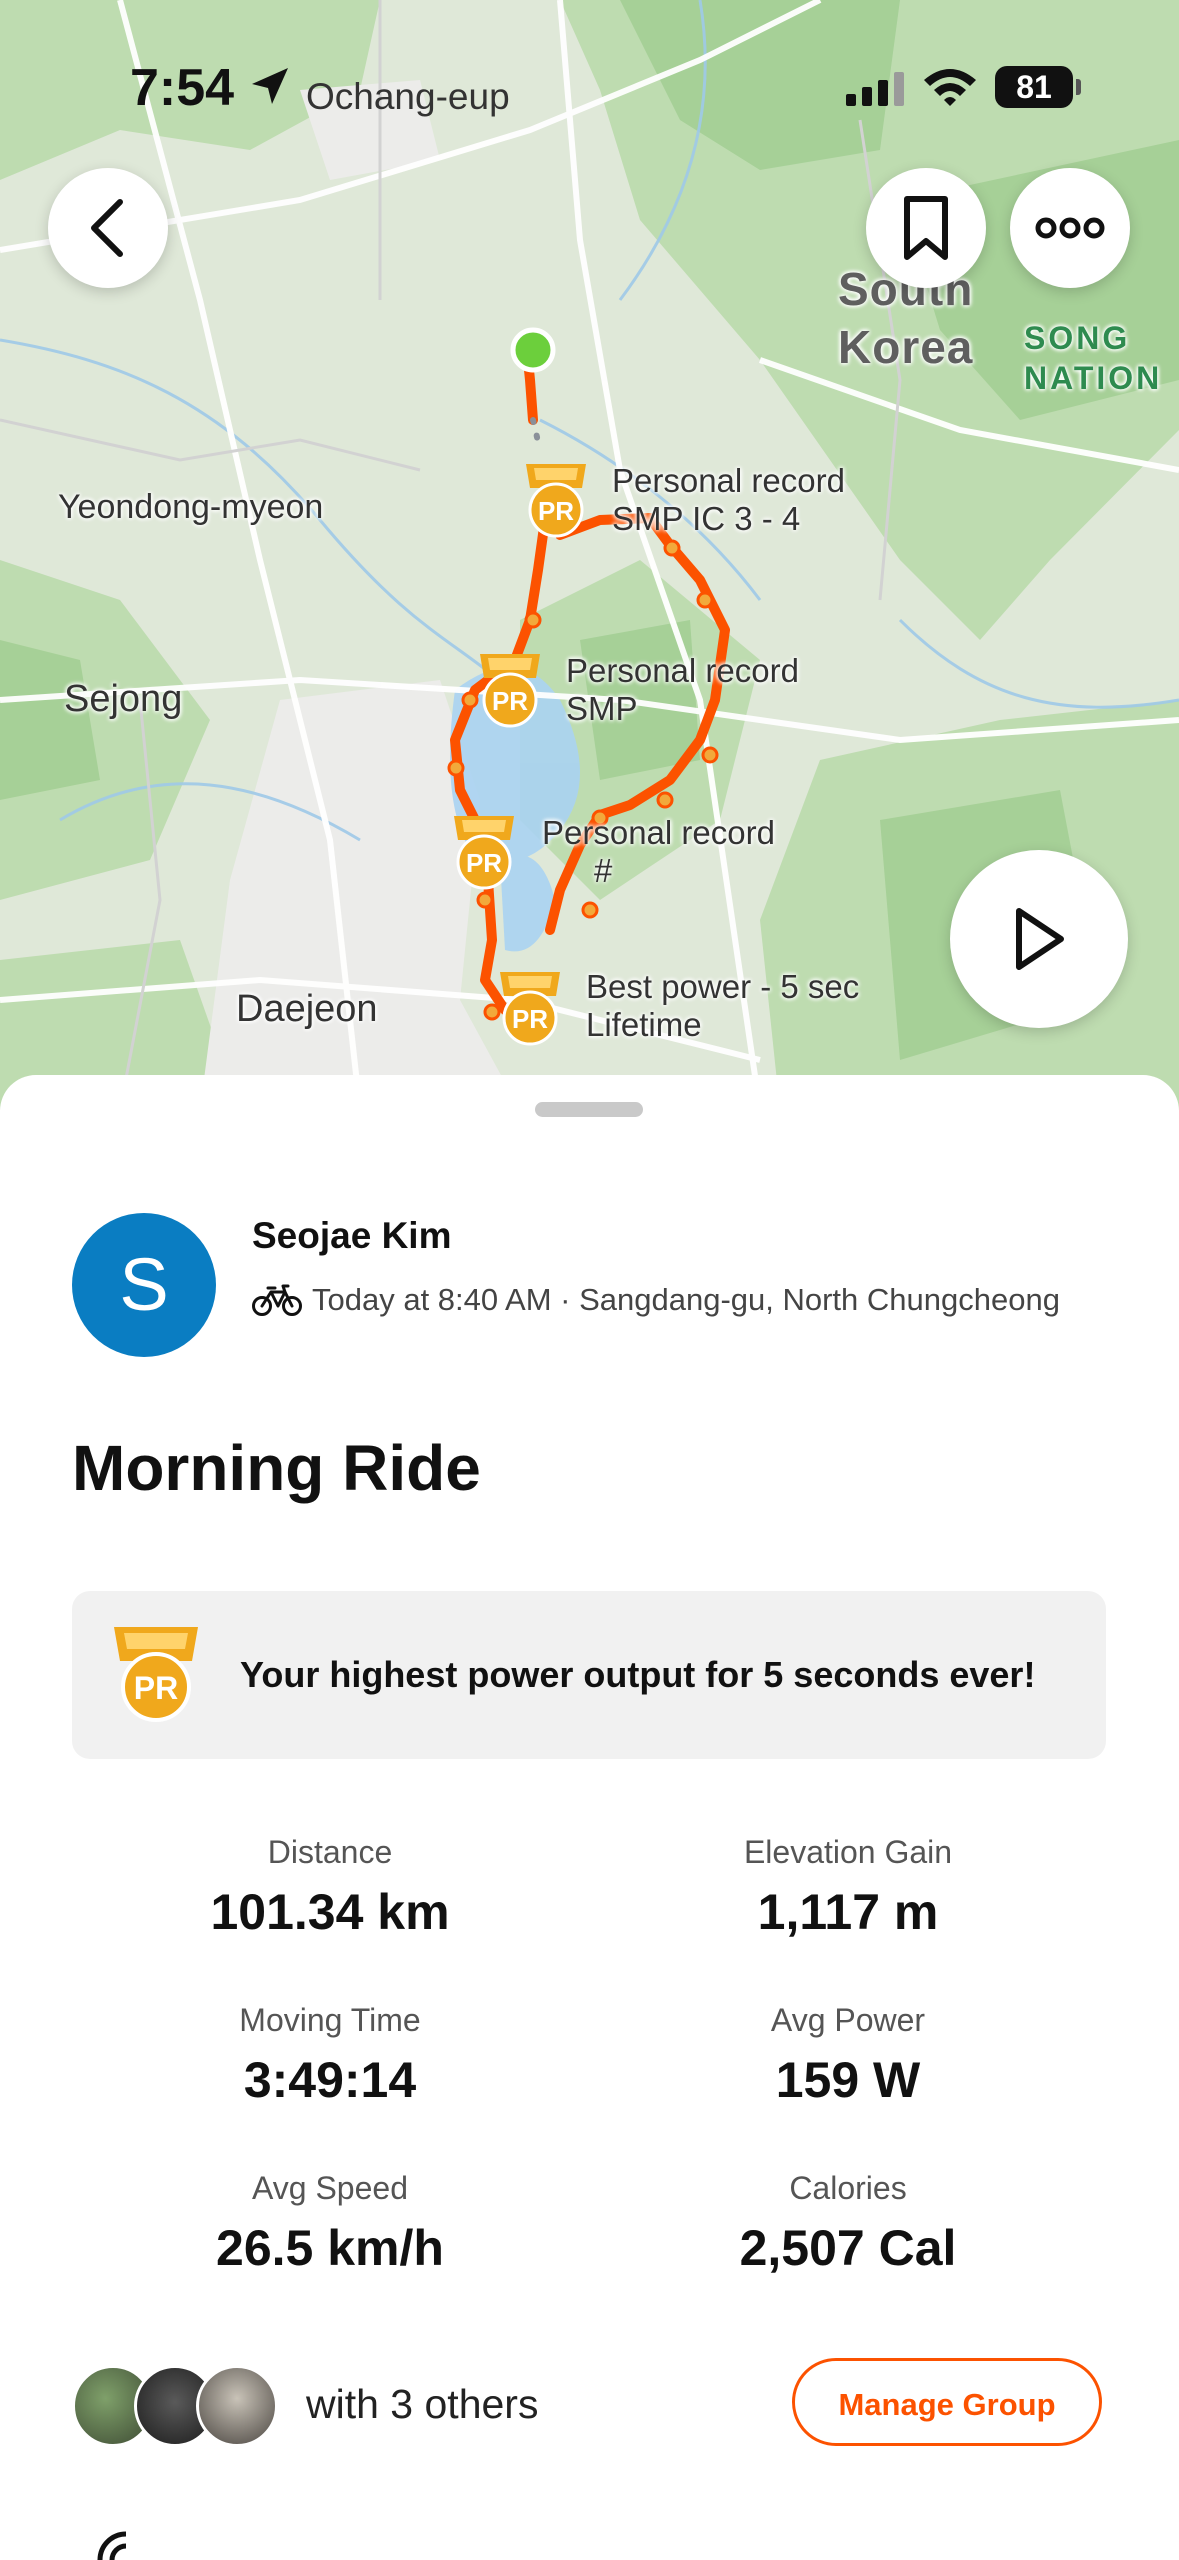 This screenshot has width=1179, height=2560. I want to click on pr-marker-1: PR, so click(556, 500).